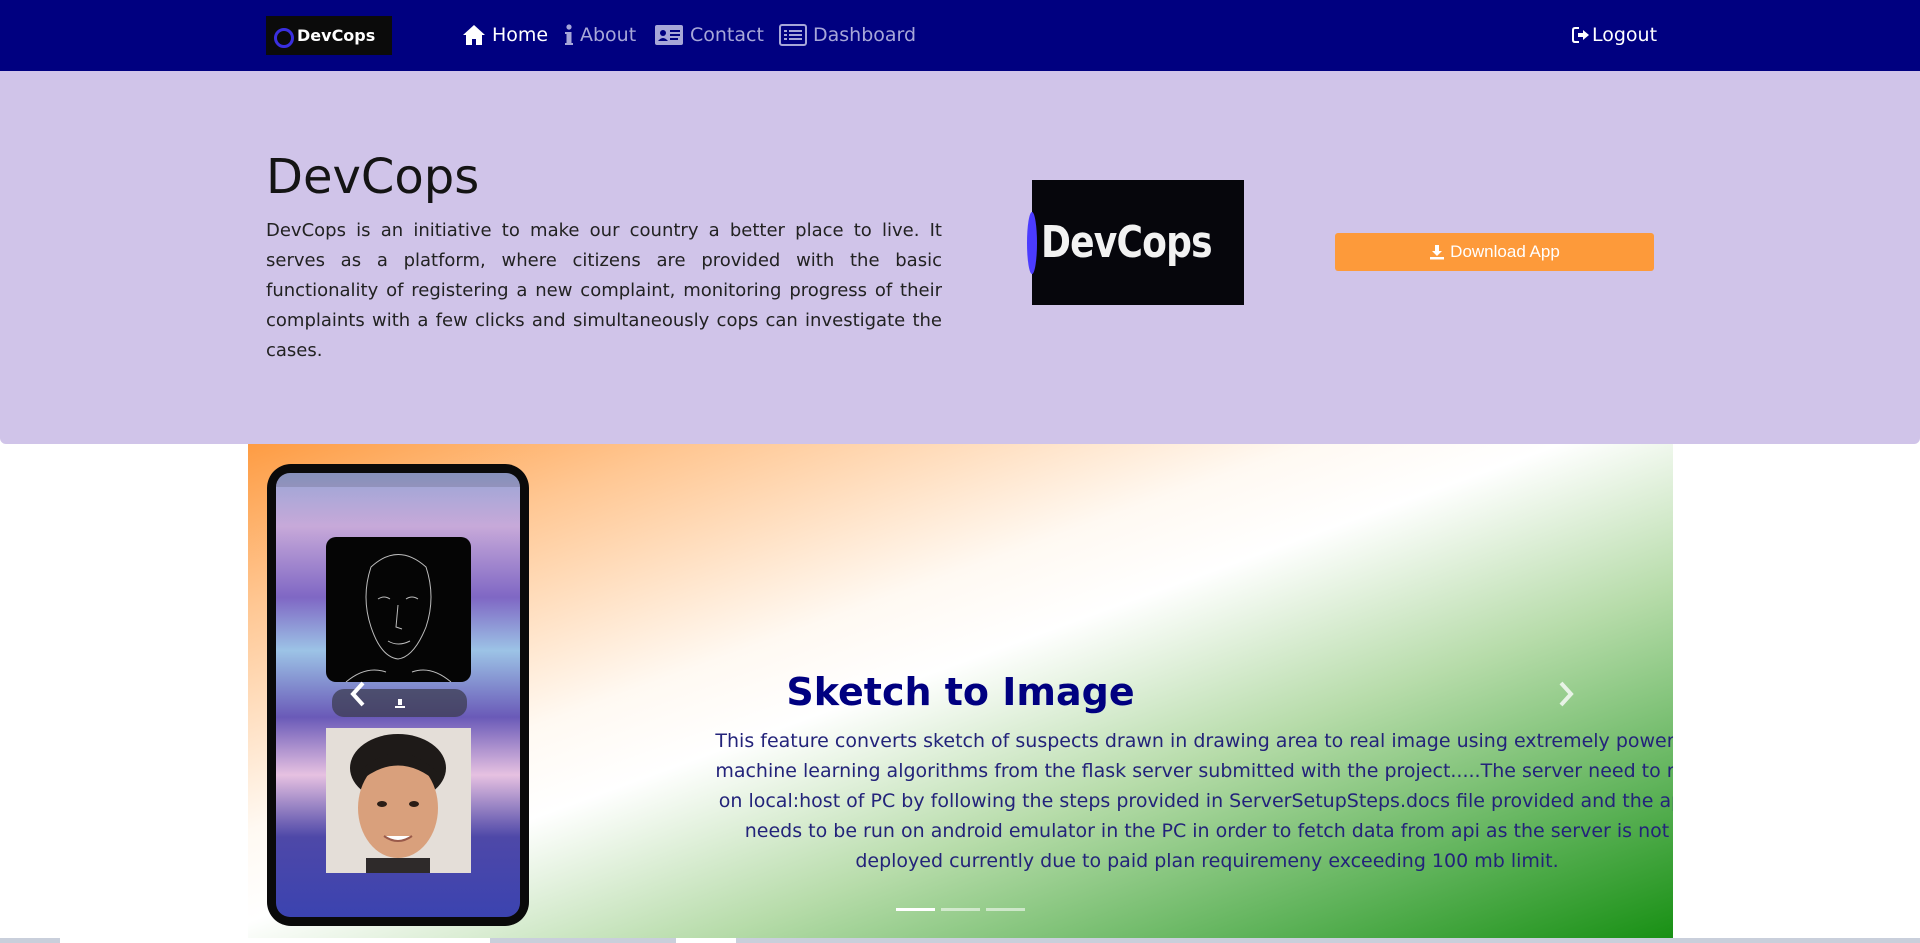 Image resolution: width=1920 pixels, height=943 pixels. I want to click on scrollbar-thumb, so click(275, 940).